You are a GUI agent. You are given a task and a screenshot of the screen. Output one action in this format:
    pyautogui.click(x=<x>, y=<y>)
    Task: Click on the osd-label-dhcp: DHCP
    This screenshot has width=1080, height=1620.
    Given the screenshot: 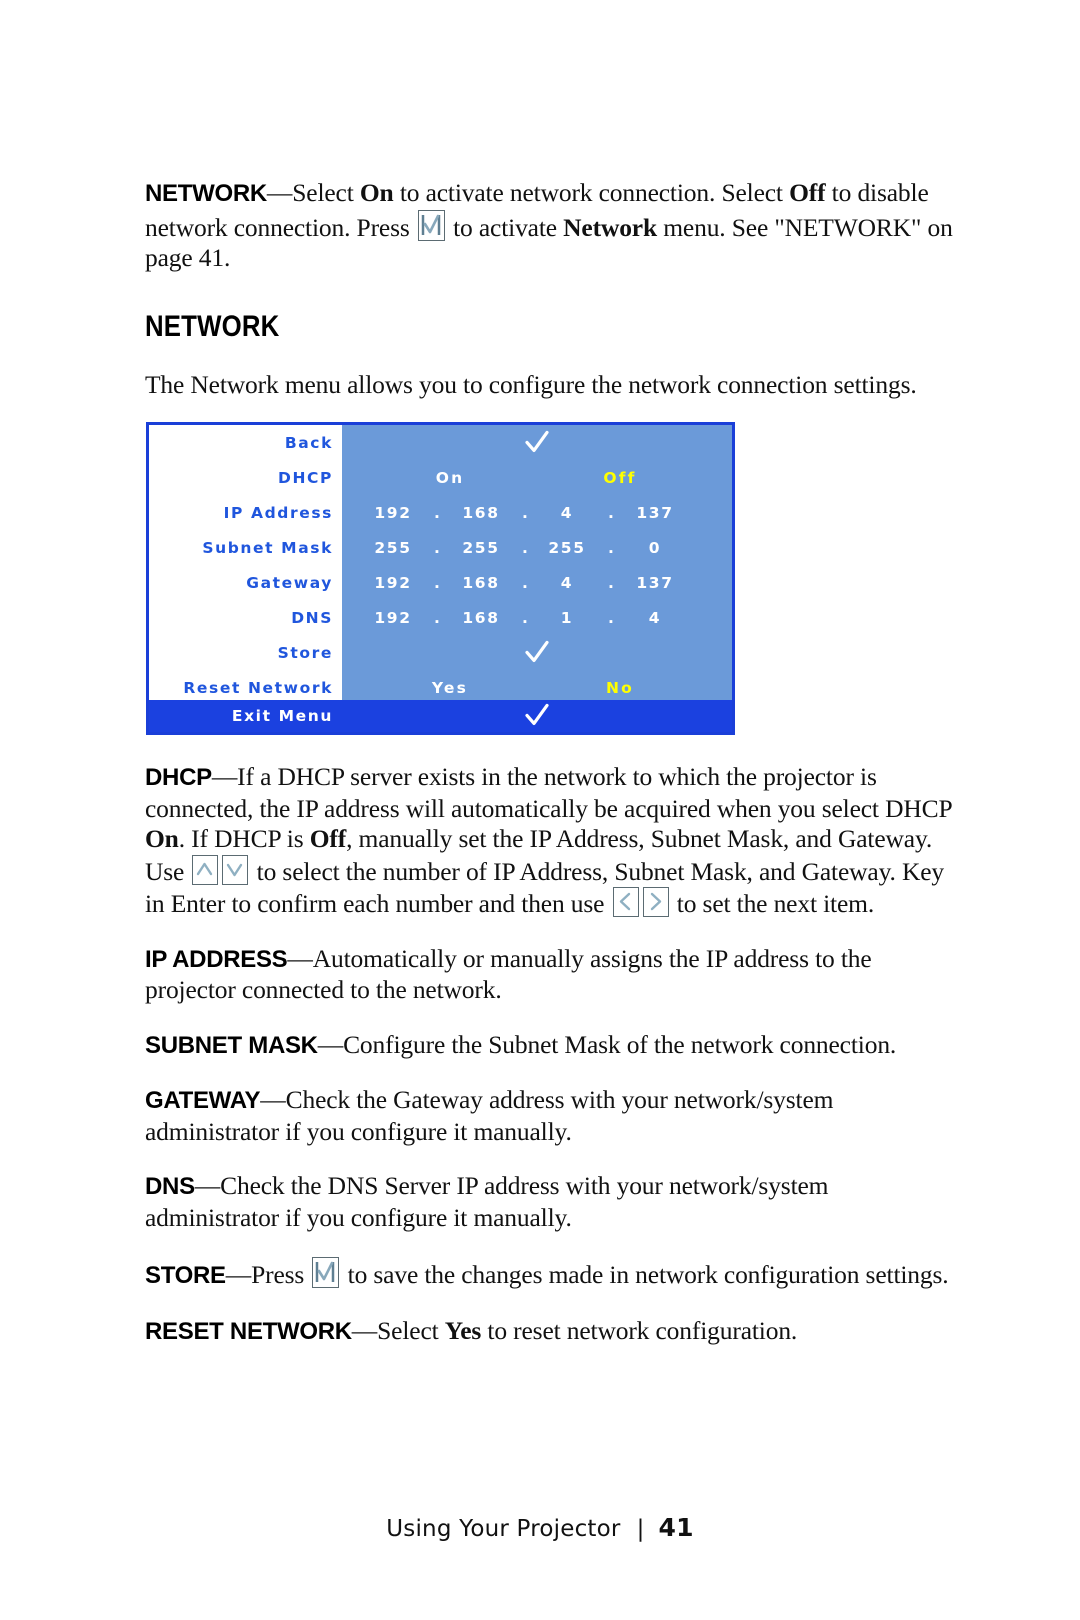 What is the action you would take?
    pyautogui.click(x=305, y=477)
    